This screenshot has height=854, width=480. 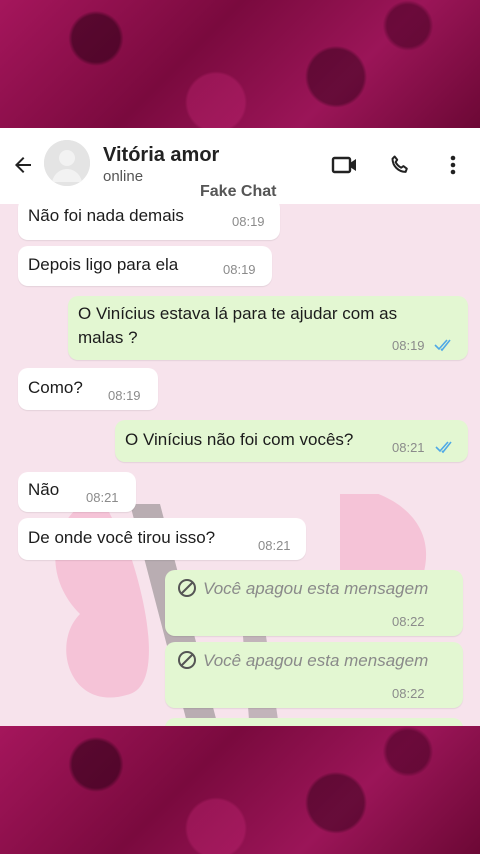 I want to click on message-bubble-incoming: Como? 08:19, so click(x=88, y=389).